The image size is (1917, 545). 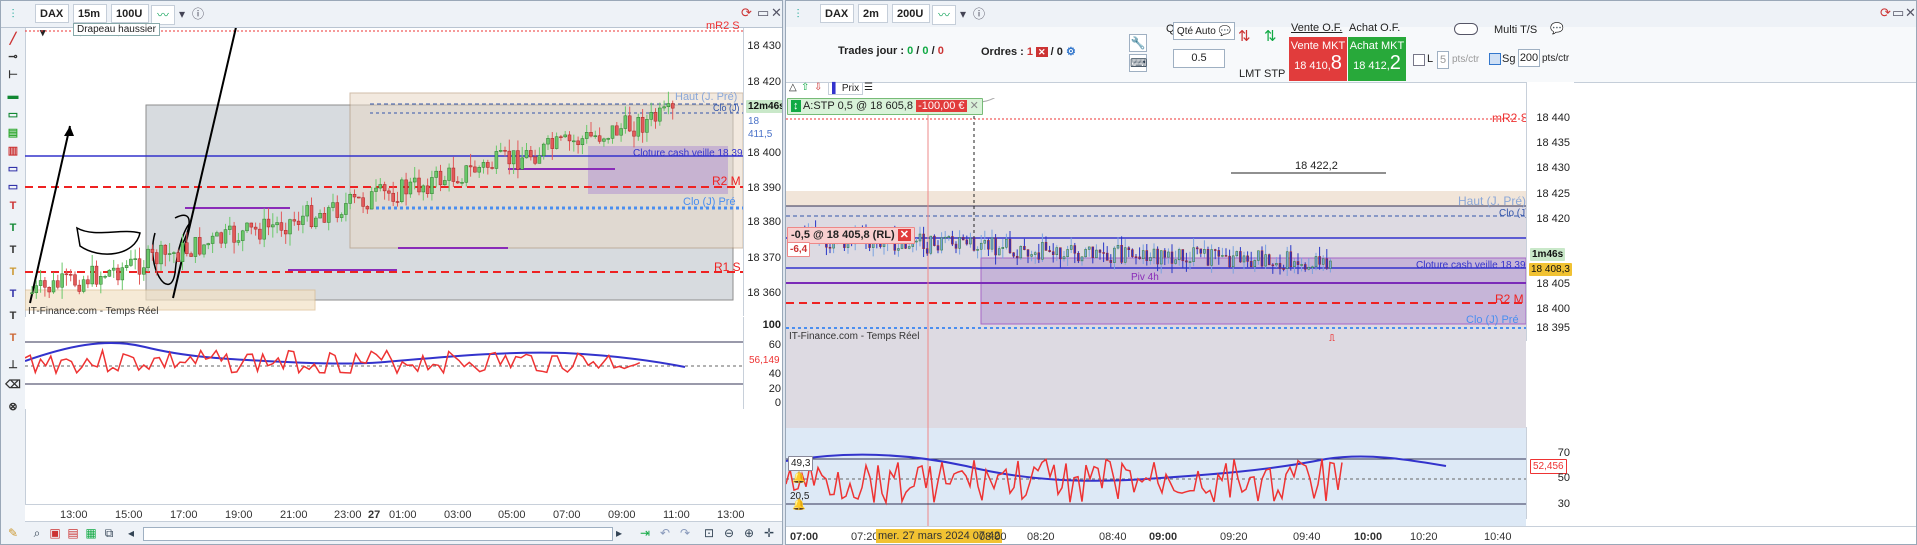 What do you see at coordinates (13, 386) in the screenshot?
I see `eraser-icon: ⌫` at bounding box center [13, 386].